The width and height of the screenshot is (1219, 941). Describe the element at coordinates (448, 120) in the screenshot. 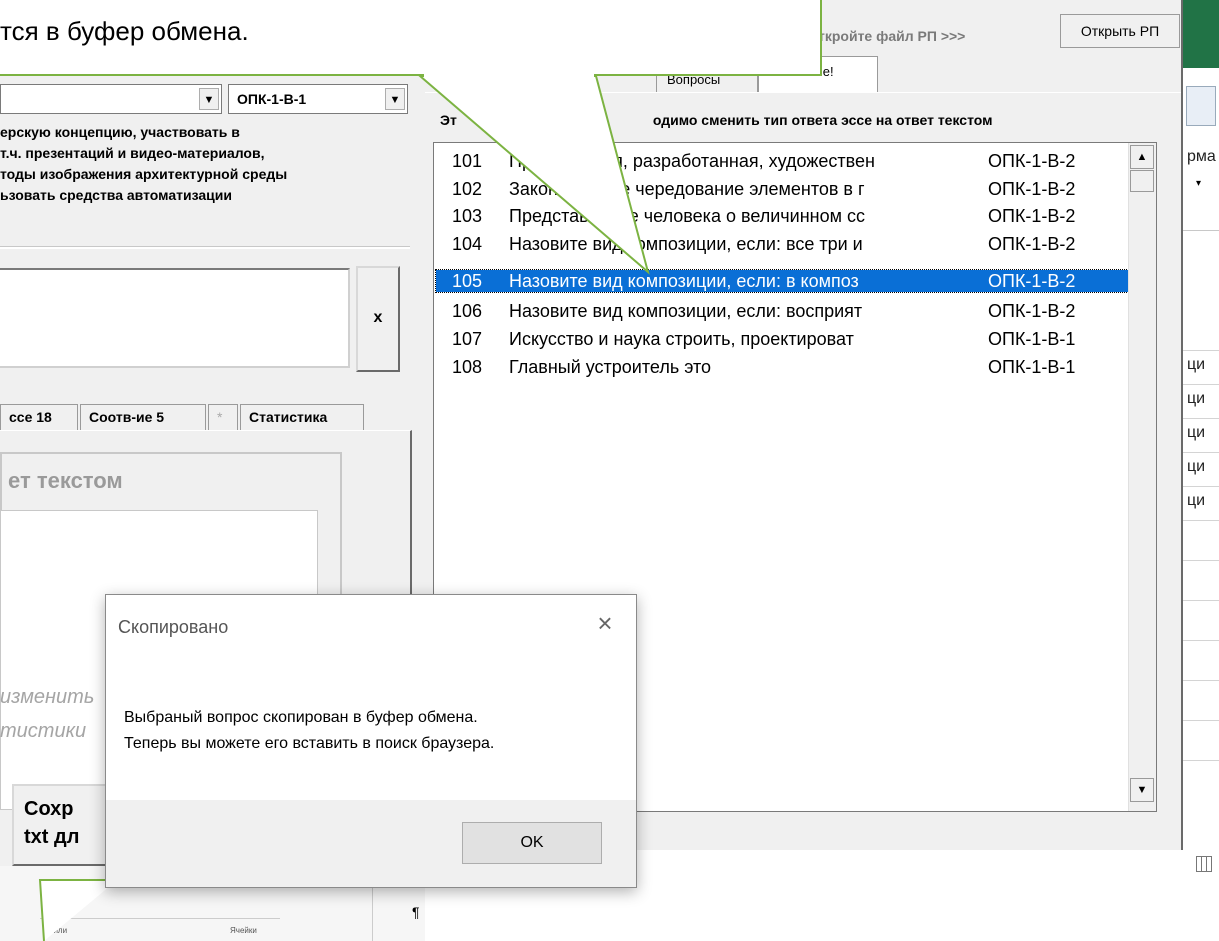

I see `warning-text-start: Эт` at that location.